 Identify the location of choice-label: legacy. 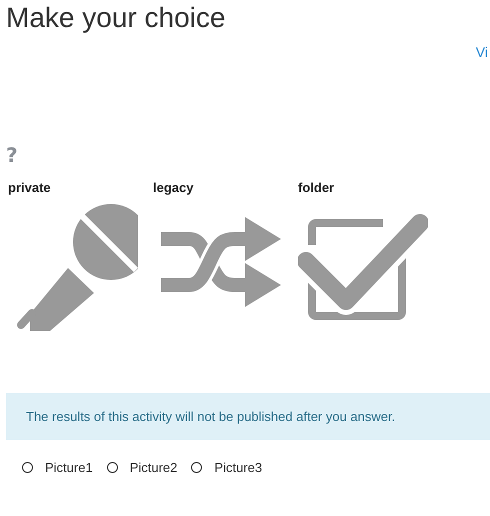
(173, 188).